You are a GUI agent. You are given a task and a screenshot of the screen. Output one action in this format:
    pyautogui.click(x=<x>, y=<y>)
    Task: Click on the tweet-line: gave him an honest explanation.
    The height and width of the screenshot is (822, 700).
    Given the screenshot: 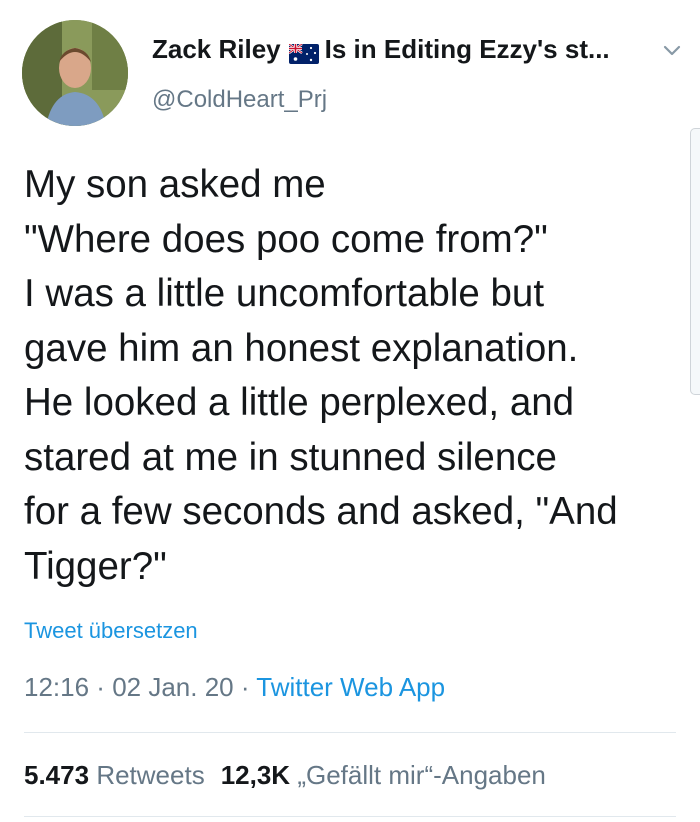 What is the action you would take?
    pyautogui.click(x=301, y=348)
    